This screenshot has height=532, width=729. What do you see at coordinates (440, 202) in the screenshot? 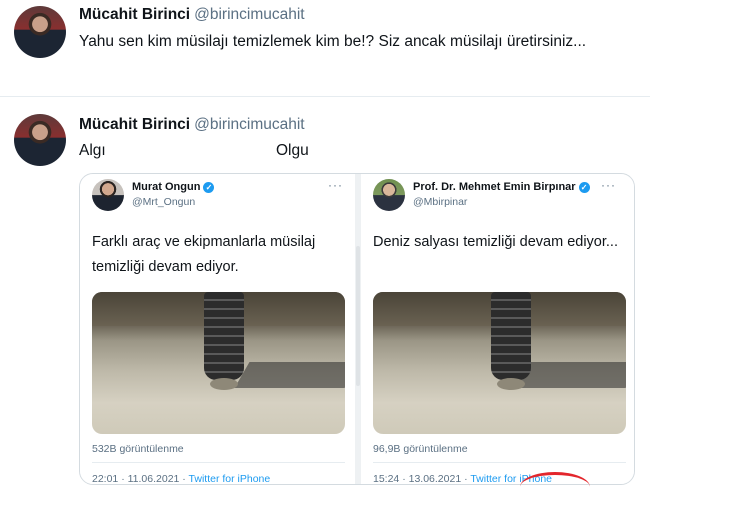
I see `embedded-author-handle: @Mbirpinar` at bounding box center [440, 202].